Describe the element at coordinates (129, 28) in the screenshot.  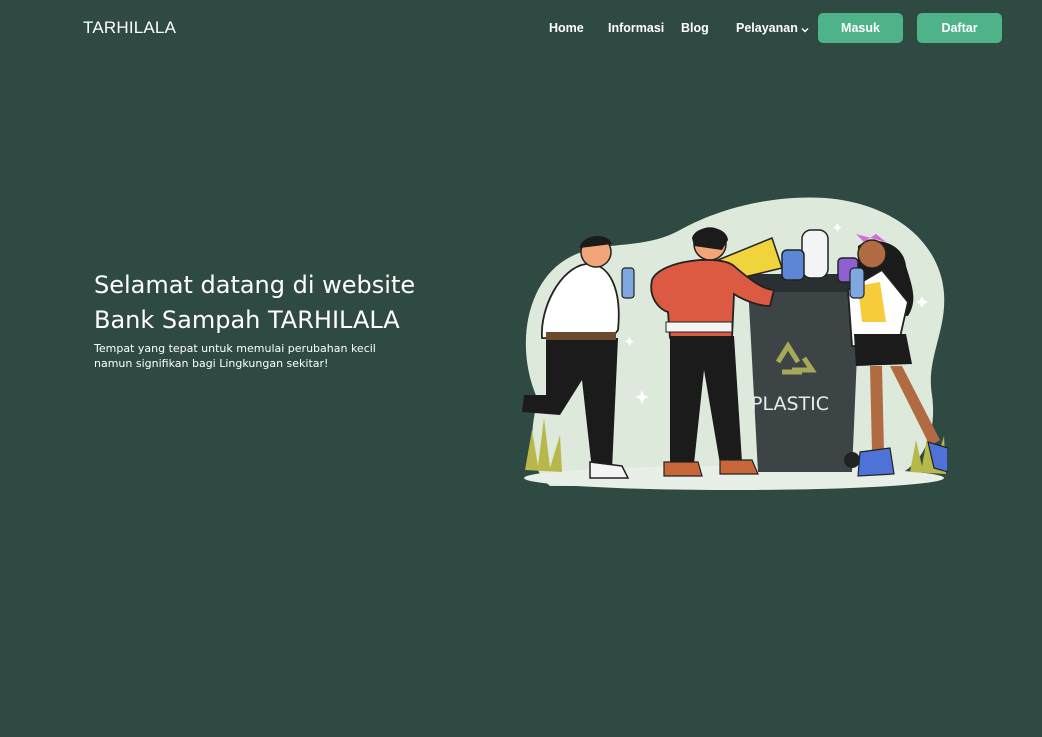
I see `brand-logo: TARHILALA` at that location.